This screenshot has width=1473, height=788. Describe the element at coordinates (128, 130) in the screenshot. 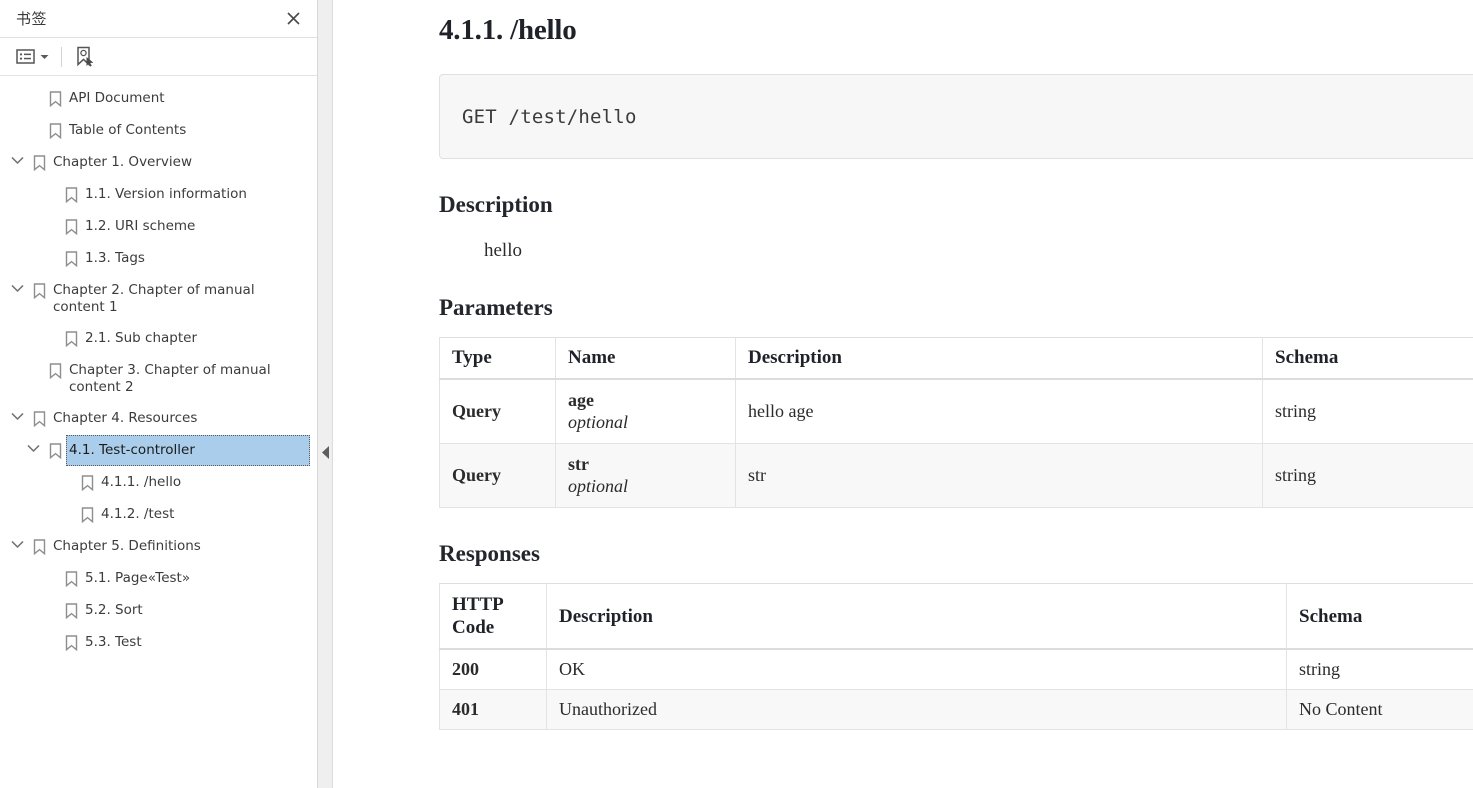

I see `bookmark-item-label: Table of Contents` at that location.